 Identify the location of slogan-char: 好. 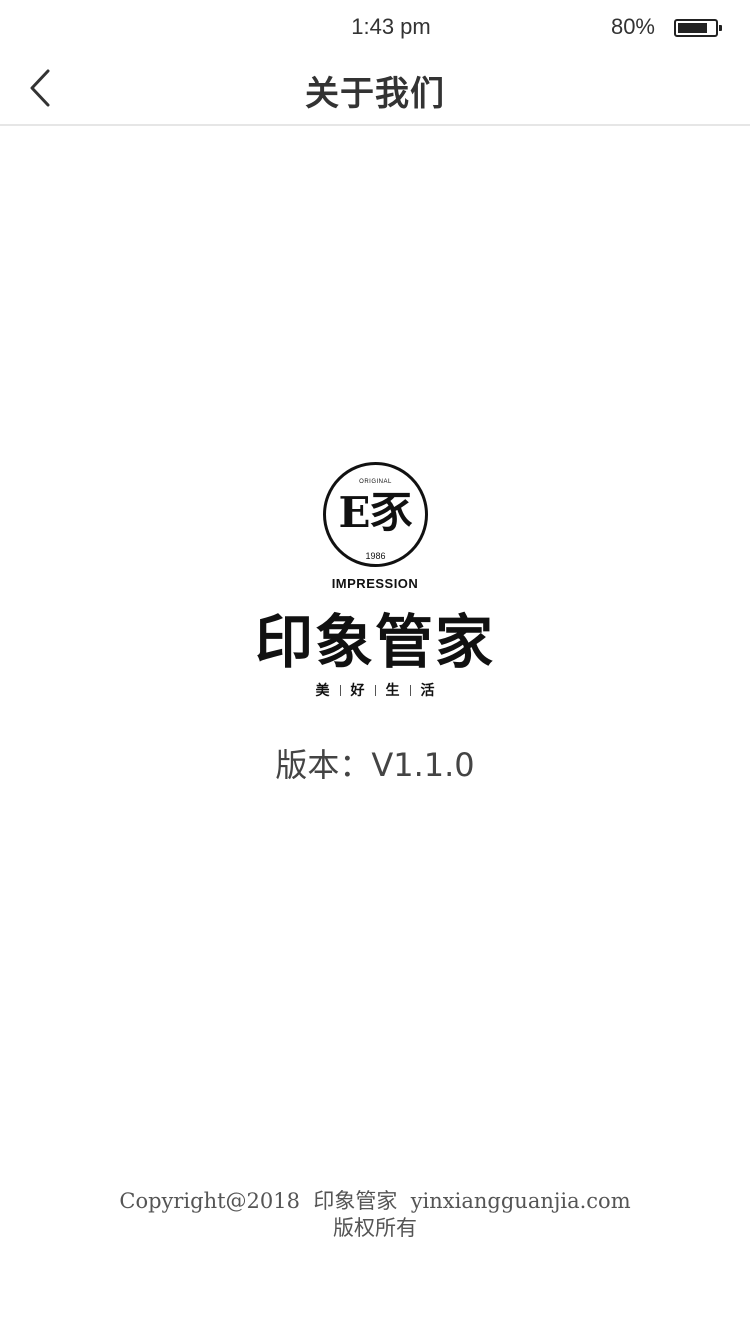
(357, 691).